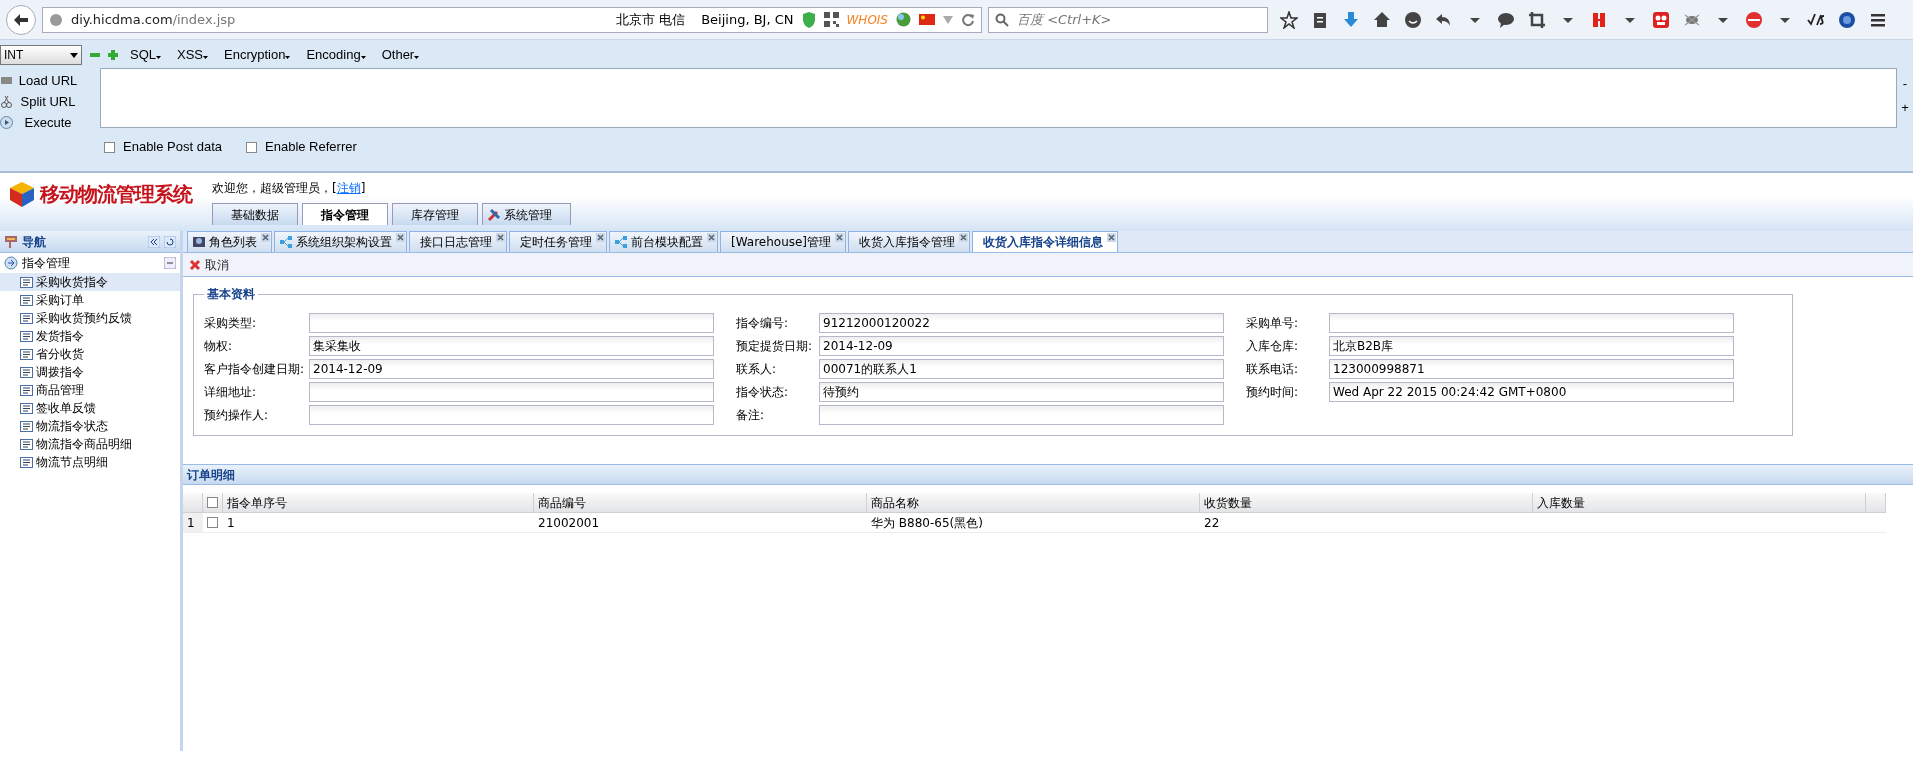  What do you see at coordinates (909, 241) in the screenshot?
I see `tab: 收货入库指令管理` at bounding box center [909, 241].